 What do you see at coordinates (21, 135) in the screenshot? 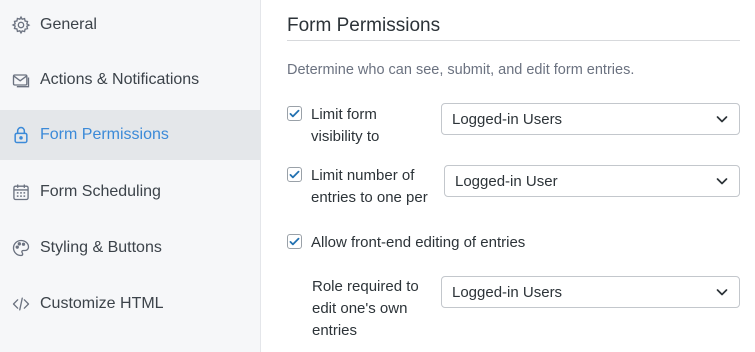
I see `lock-icon` at bounding box center [21, 135].